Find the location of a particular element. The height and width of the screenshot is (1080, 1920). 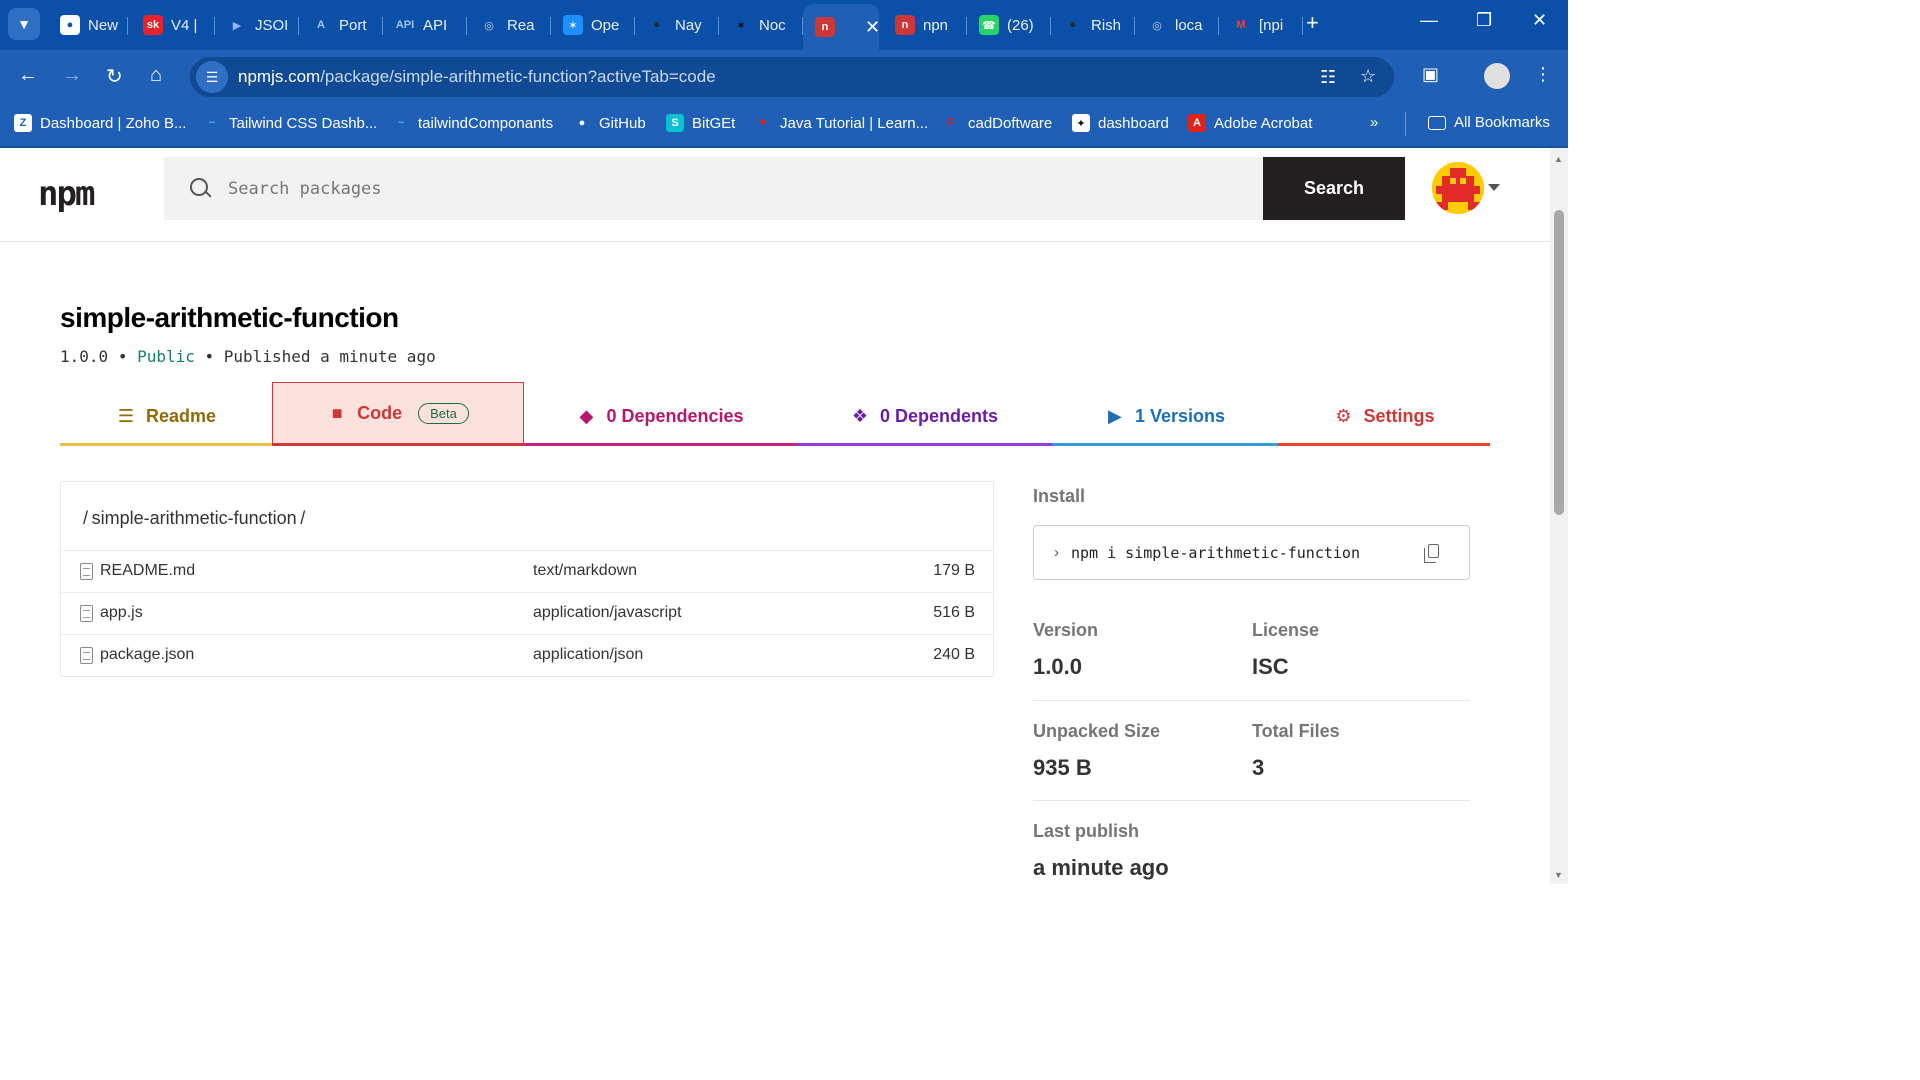

file-size: 516 B is located at coordinates (954, 612).